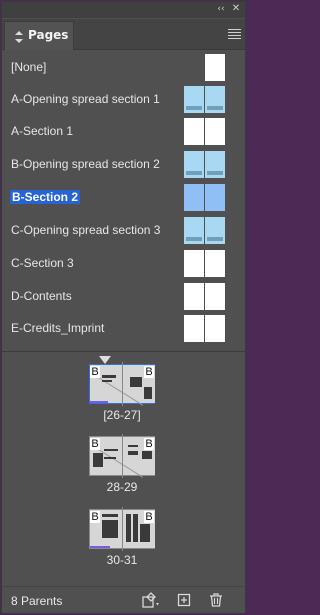 This screenshot has width=320, height=615. What do you see at coordinates (42, 131) in the screenshot?
I see `parent-label: A-Section 1` at bounding box center [42, 131].